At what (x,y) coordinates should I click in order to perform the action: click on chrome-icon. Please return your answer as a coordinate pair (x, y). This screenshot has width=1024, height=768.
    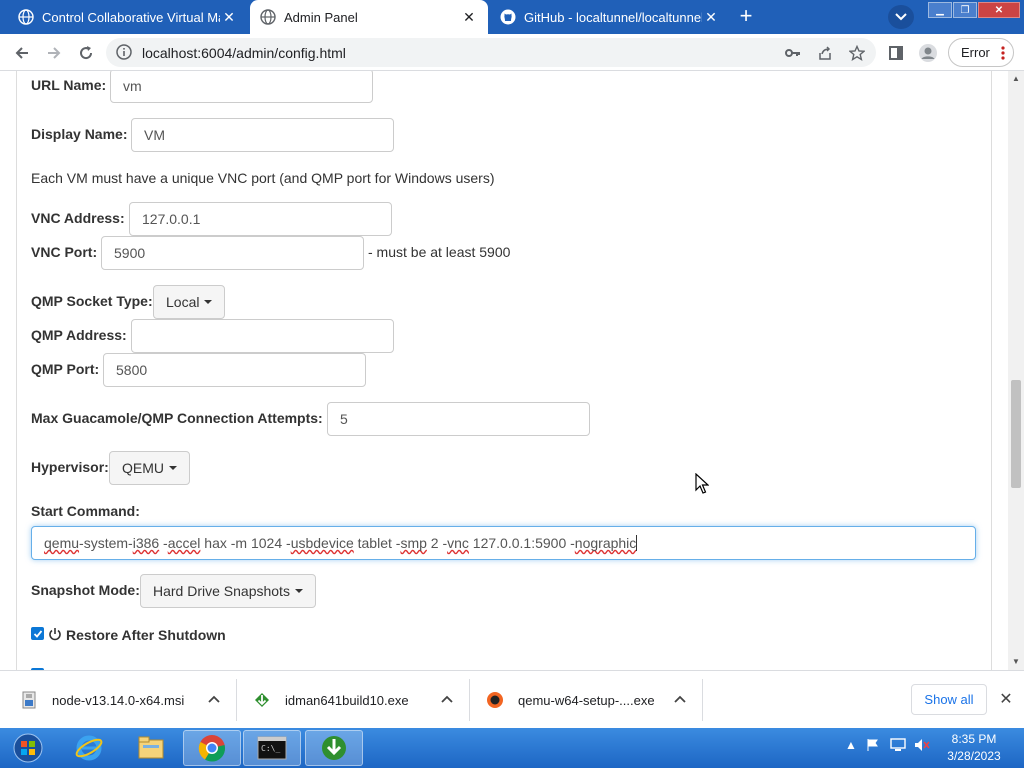
    Looking at the image, I should click on (211, 748).